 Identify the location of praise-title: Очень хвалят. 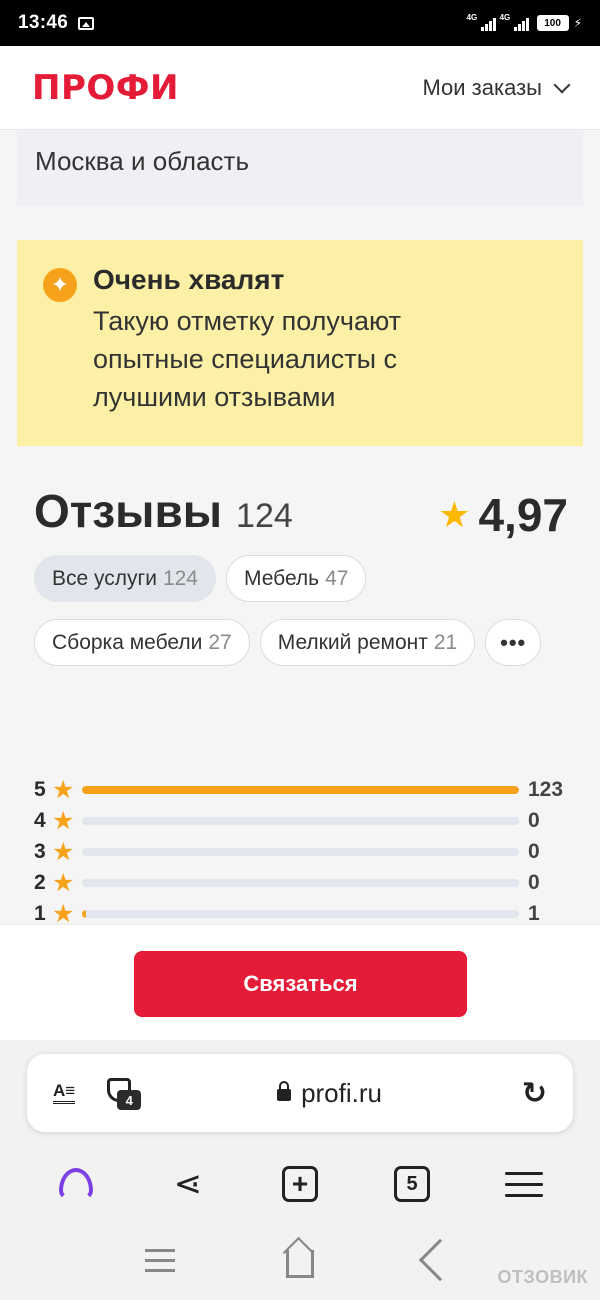
(189, 279).